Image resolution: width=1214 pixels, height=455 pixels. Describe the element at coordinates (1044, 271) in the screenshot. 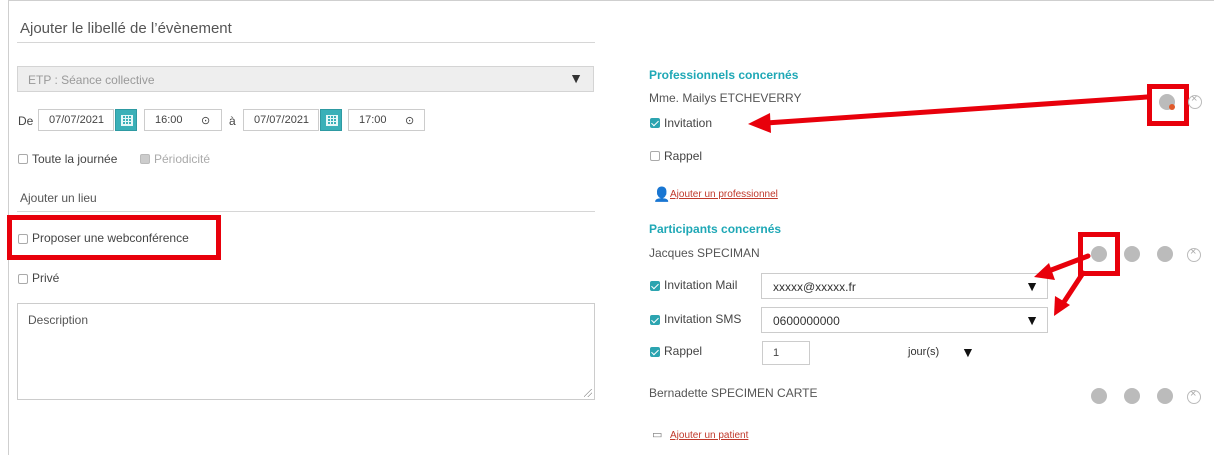

I see `arrow-head-mail` at that location.